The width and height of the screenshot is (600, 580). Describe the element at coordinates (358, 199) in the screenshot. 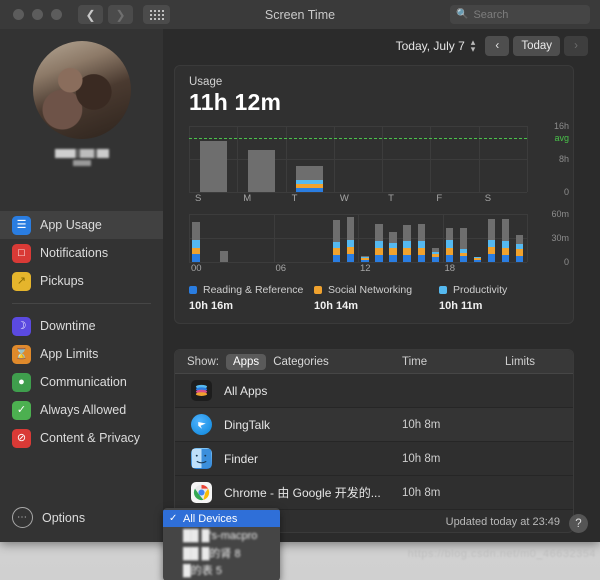

I see `weekly-axis-labels: SMTWTFS` at that location.